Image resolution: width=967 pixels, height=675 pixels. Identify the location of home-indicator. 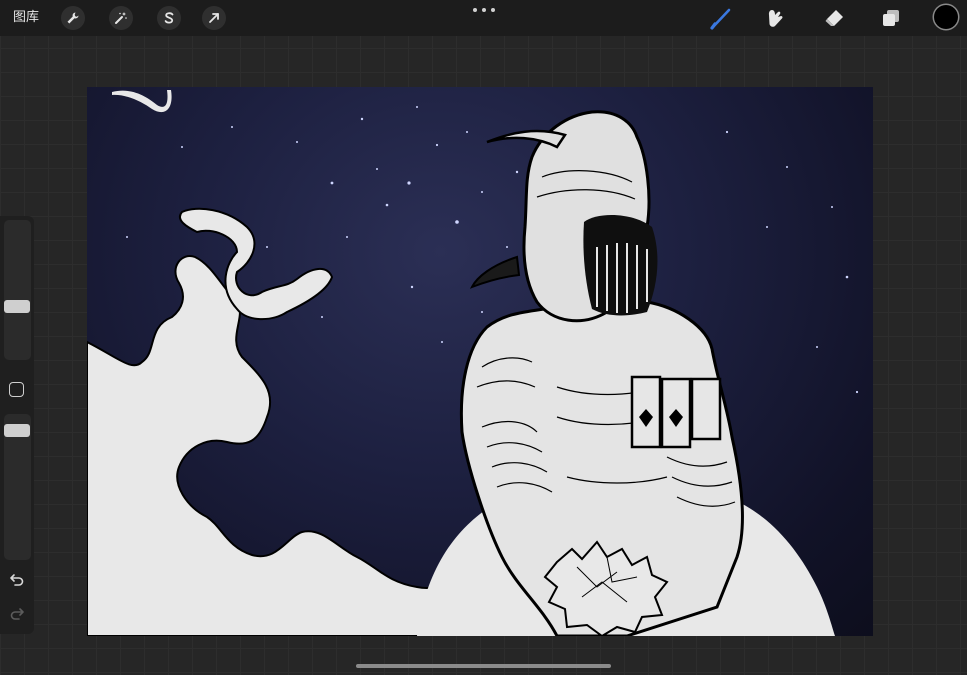
(483, 666).